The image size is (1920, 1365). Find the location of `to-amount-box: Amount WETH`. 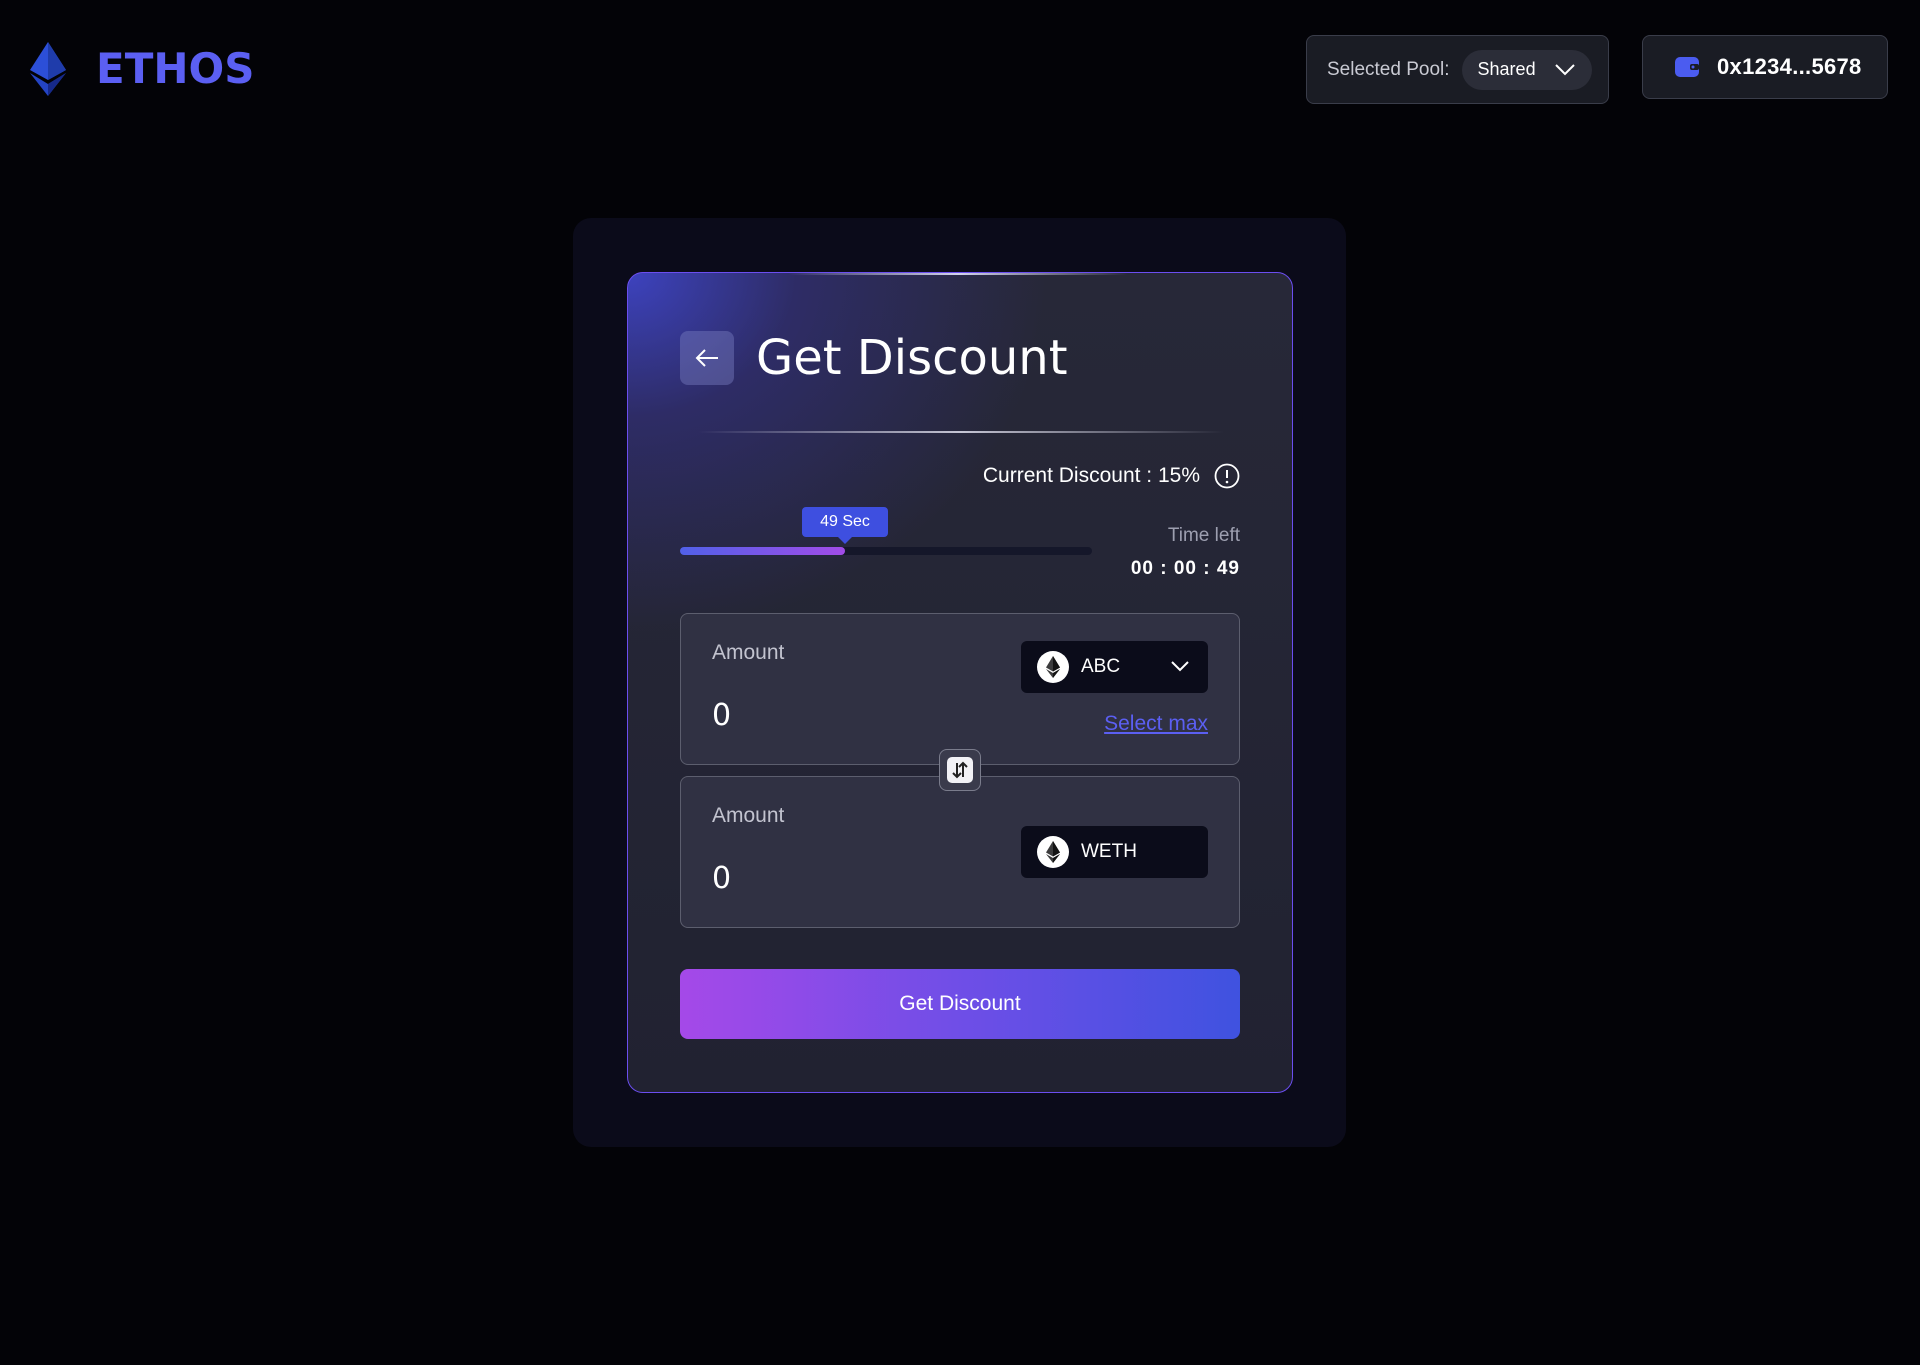

to-amount-box: Amount WETH is located at coordinates (960, 852).